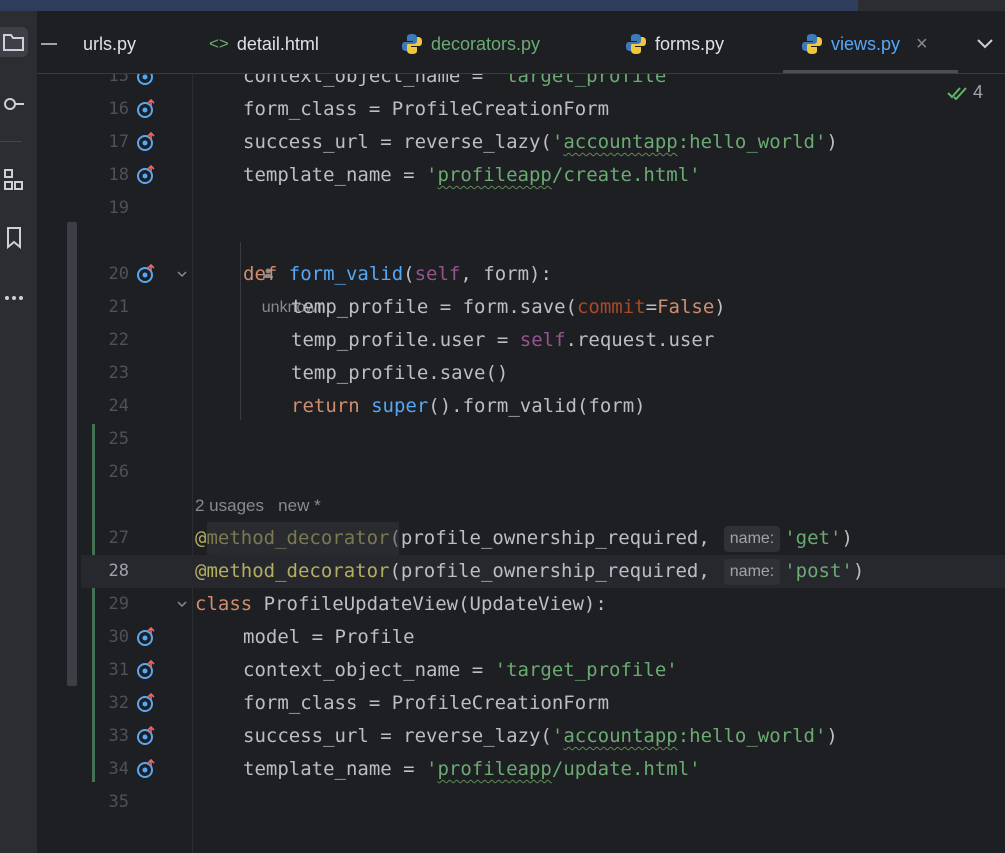  What do you see at coordinates (118, 637) in the screenshot?
I see `line-number: 30` at bounding box center [118, 637].